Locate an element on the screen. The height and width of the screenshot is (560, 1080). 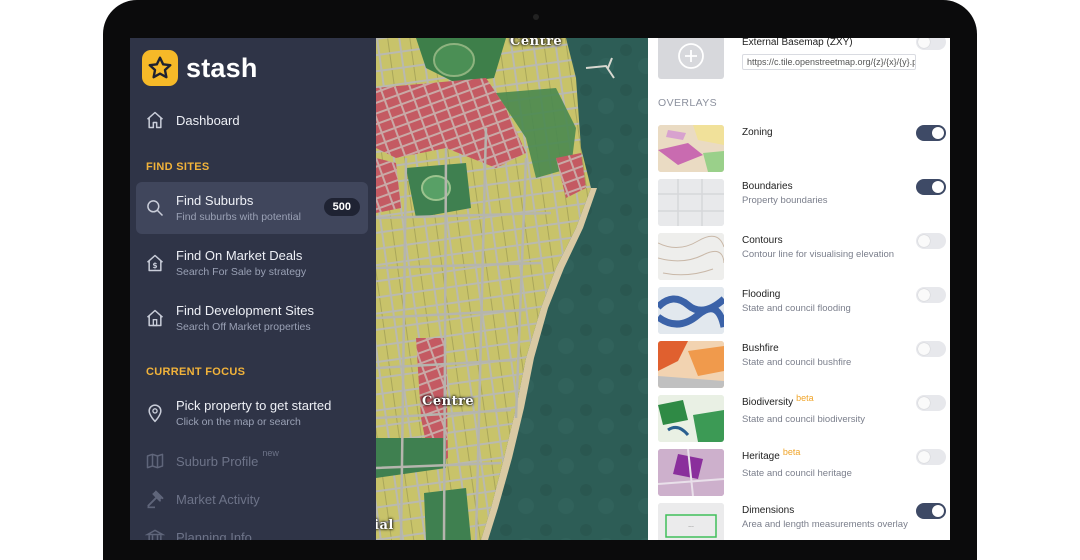
gavel-icon is located at coordinates (155, 499).